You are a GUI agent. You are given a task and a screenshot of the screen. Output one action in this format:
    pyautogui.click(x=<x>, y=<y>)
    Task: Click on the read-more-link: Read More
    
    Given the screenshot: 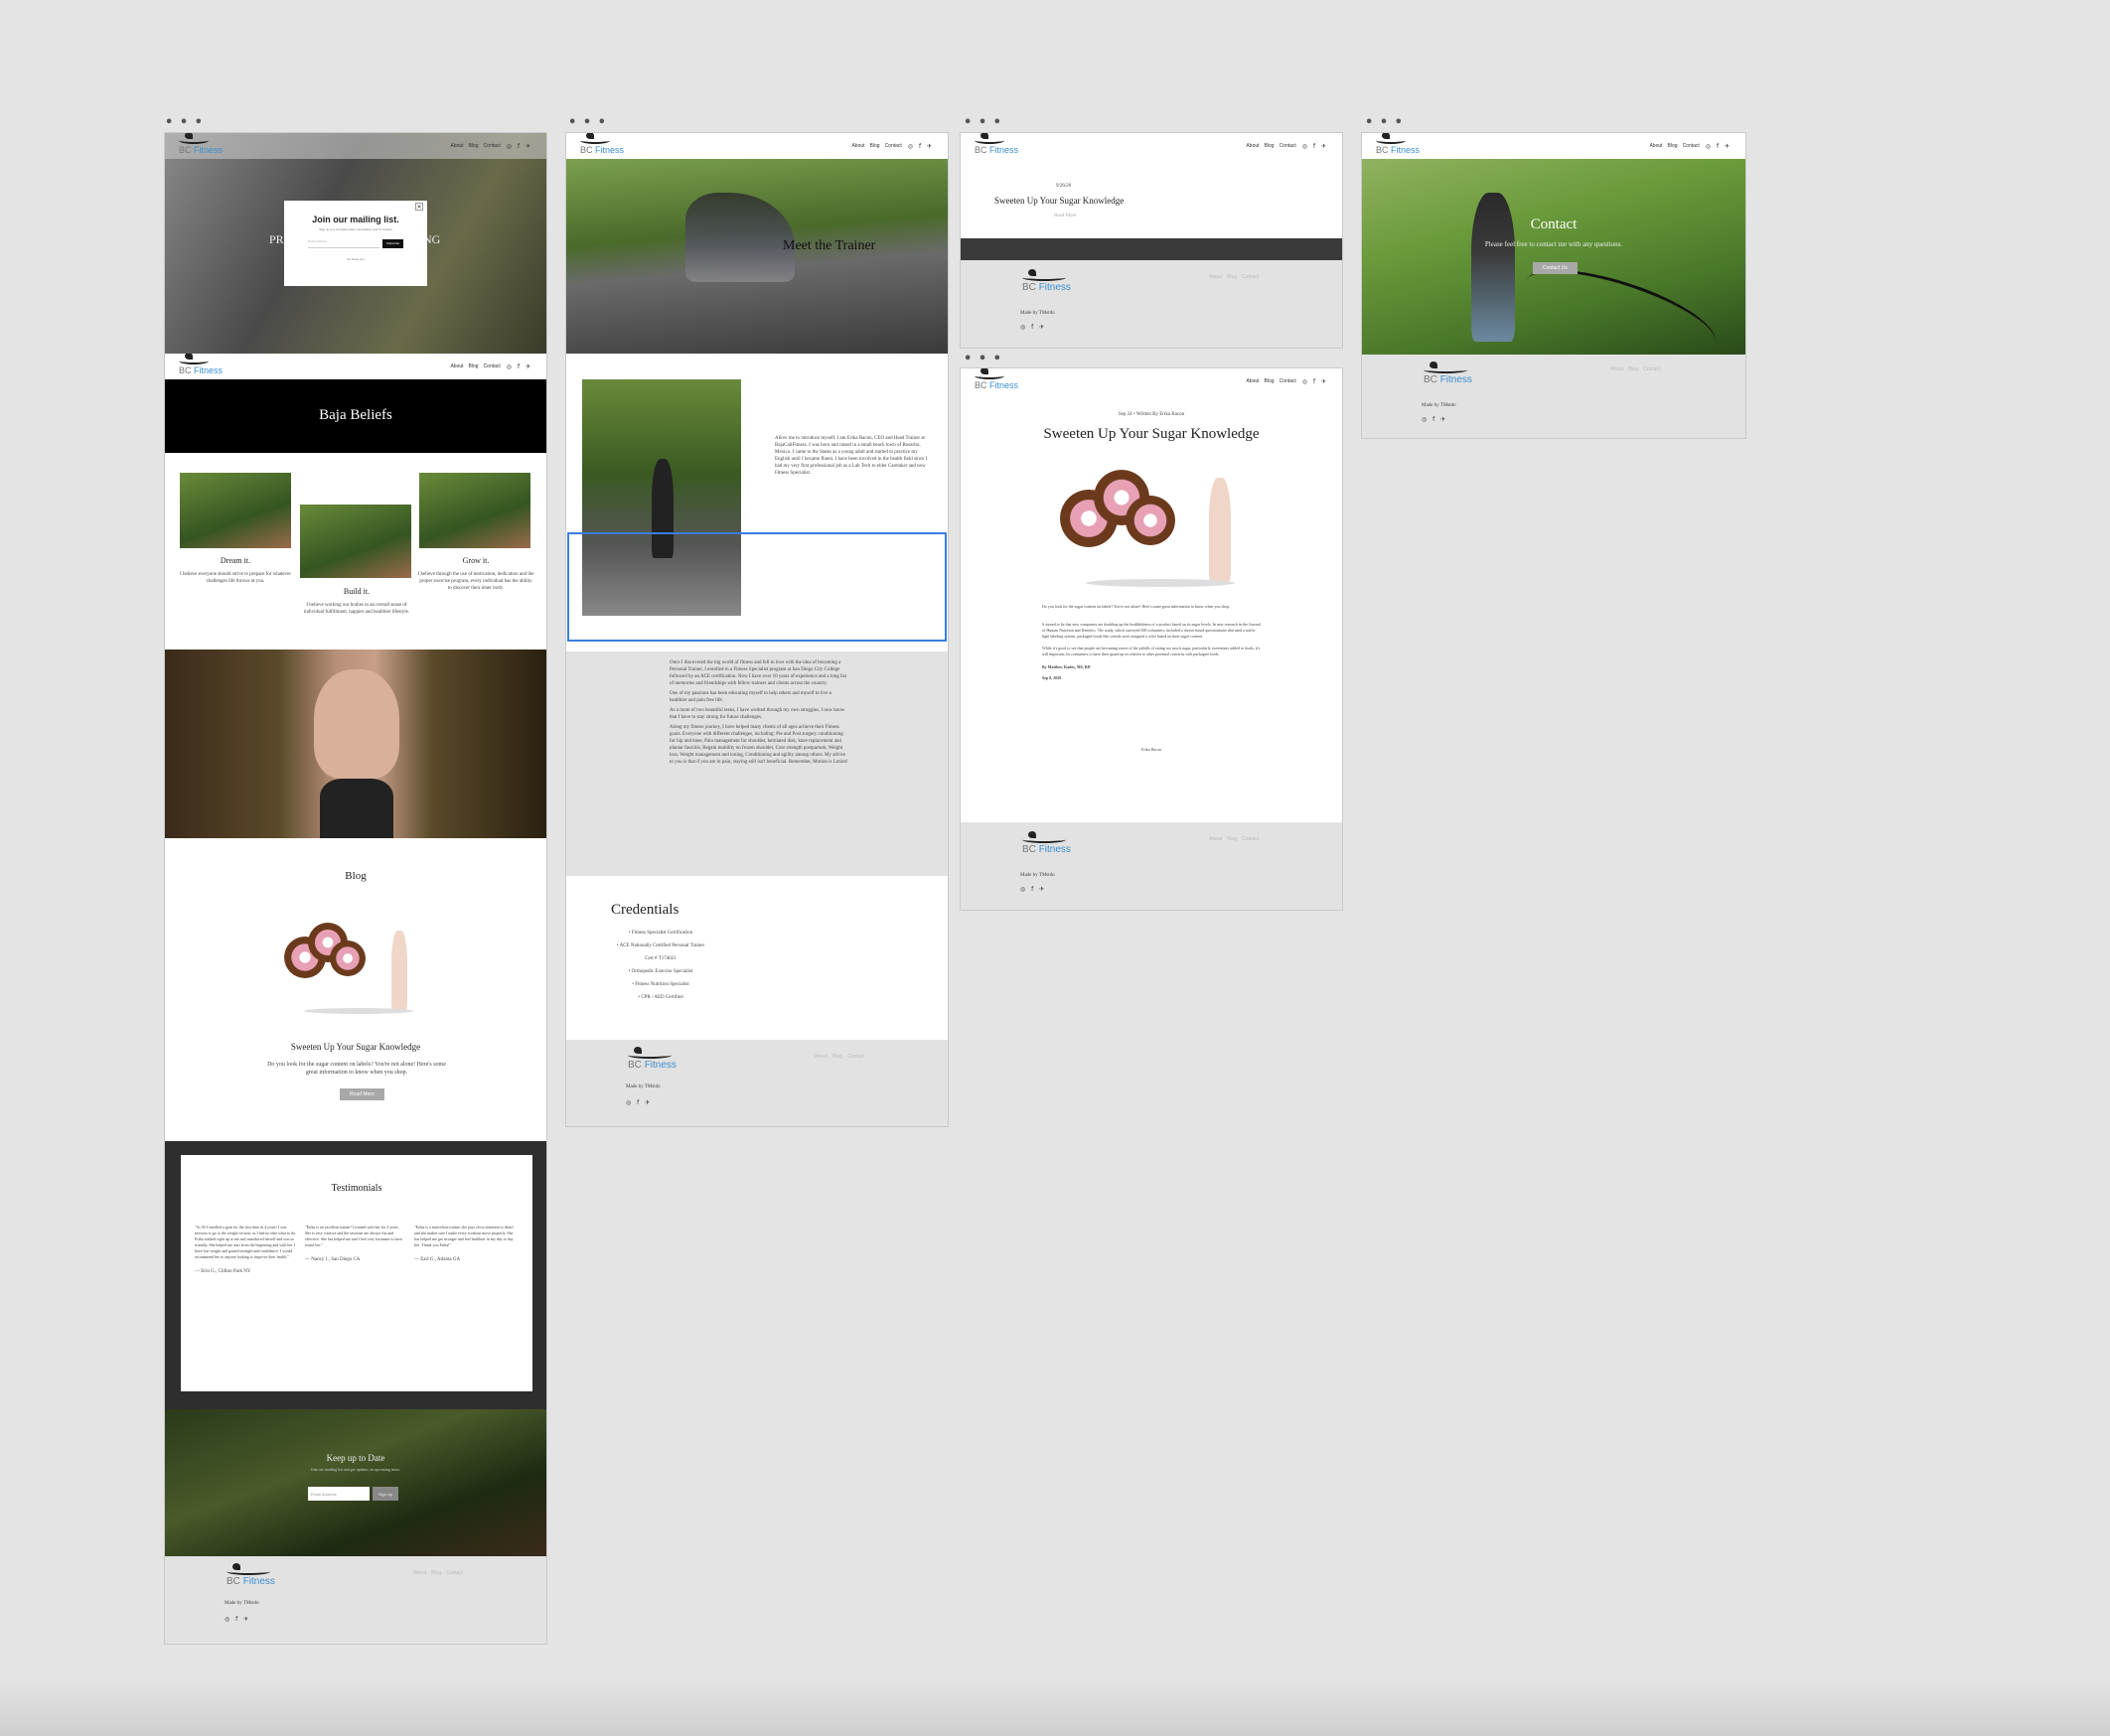 What is the action you would take?
    pyautogui.click(x=1065, y=216)
    